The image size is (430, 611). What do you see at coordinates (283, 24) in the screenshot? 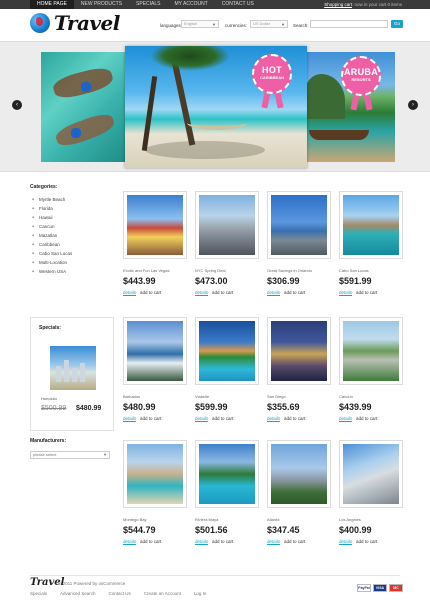
I see `chevron-down-icon: ▼` at bounding box center [283, 24].